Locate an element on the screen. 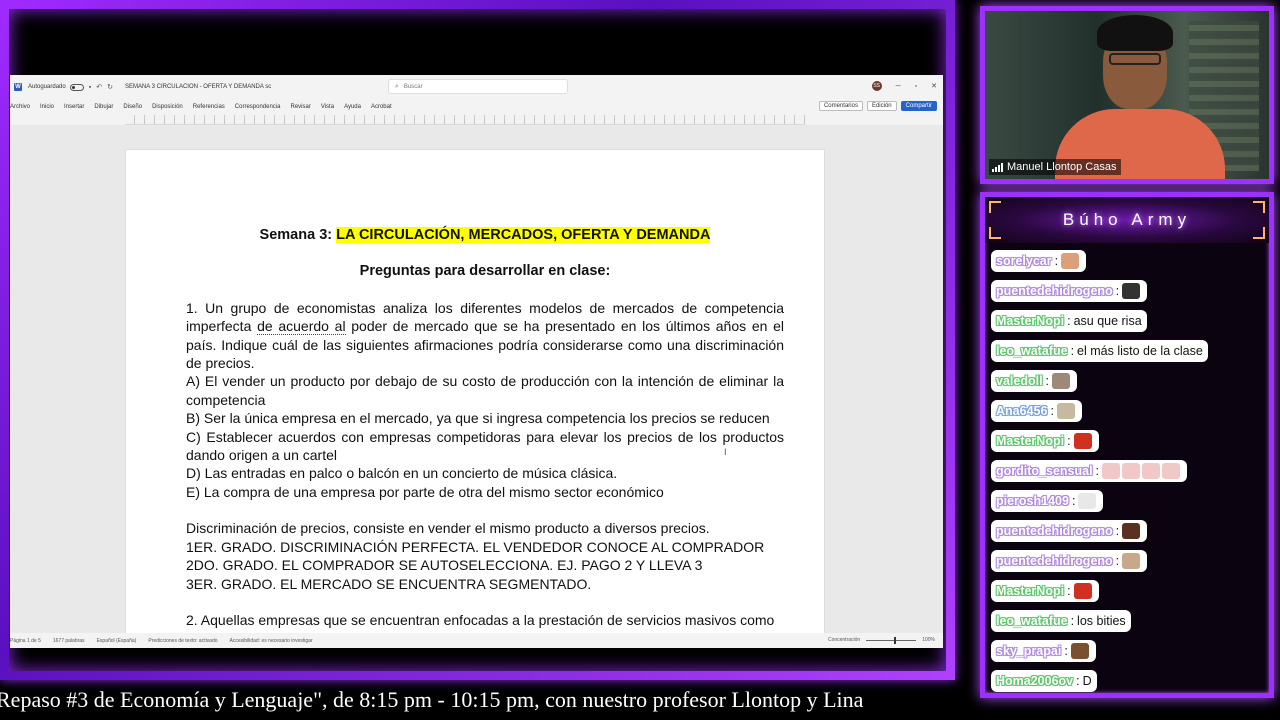  chat-message: MasterNopi: is located at coordinates (1045, 441).